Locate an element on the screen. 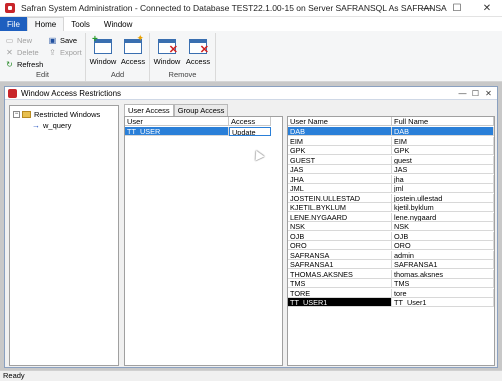  app-icon is located at coordinates (10, 8).